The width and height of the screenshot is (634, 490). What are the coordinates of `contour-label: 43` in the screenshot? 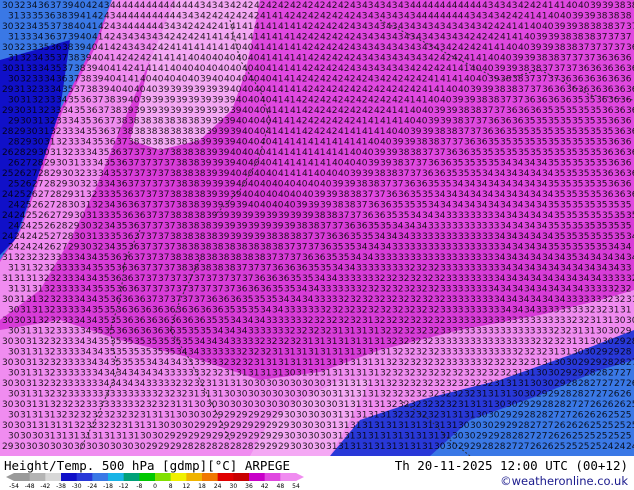 It's located at (481, 17).